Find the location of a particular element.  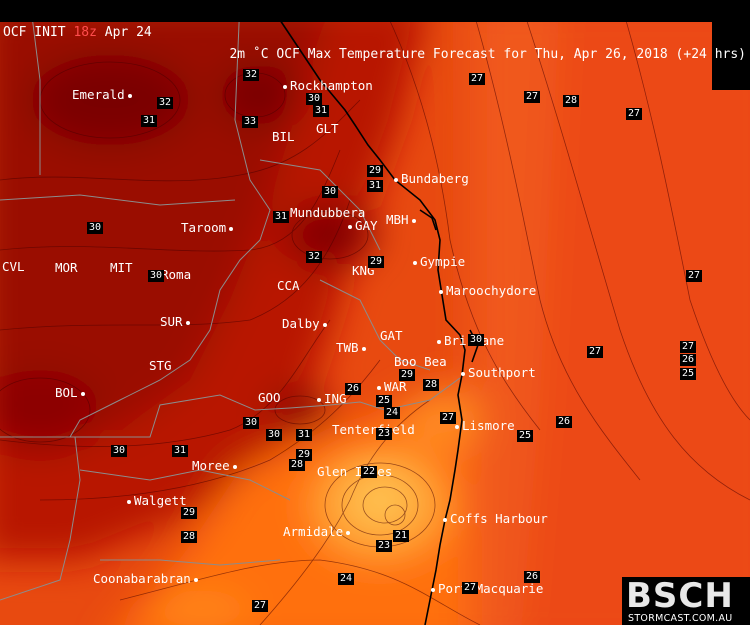

city-label: CCA is located at coordinates (288, 285).